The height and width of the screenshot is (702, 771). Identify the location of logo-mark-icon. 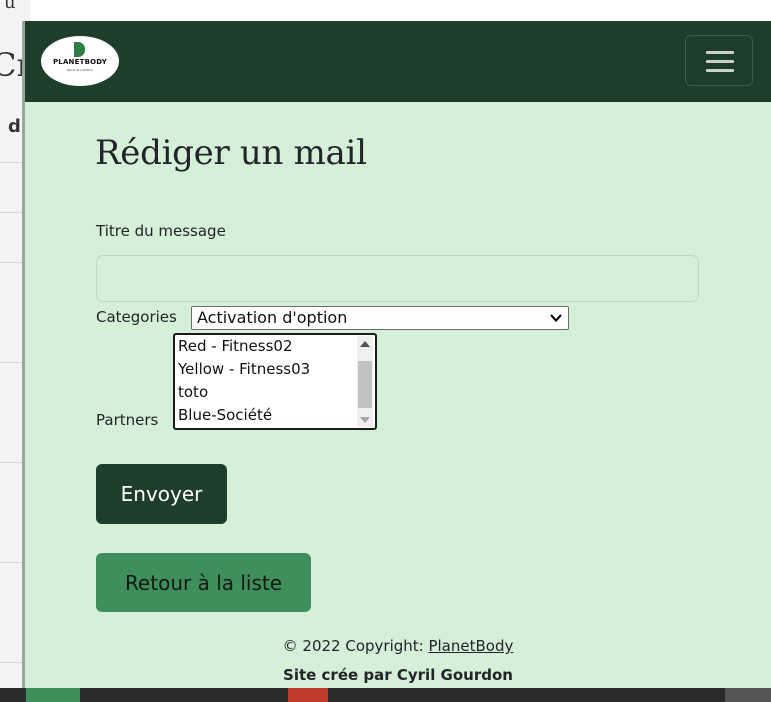
(79, 49).